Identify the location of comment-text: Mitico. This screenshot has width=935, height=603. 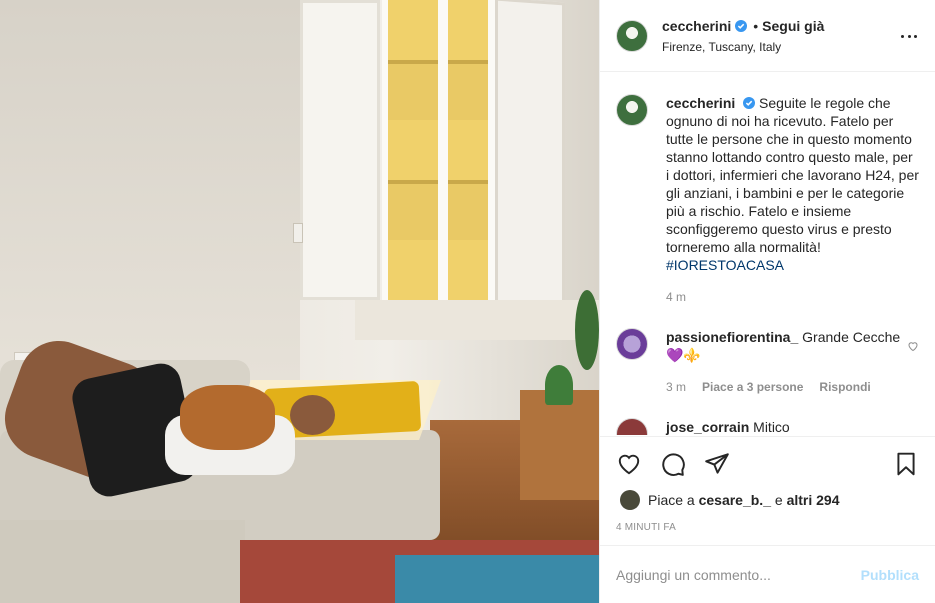
(771, 427).